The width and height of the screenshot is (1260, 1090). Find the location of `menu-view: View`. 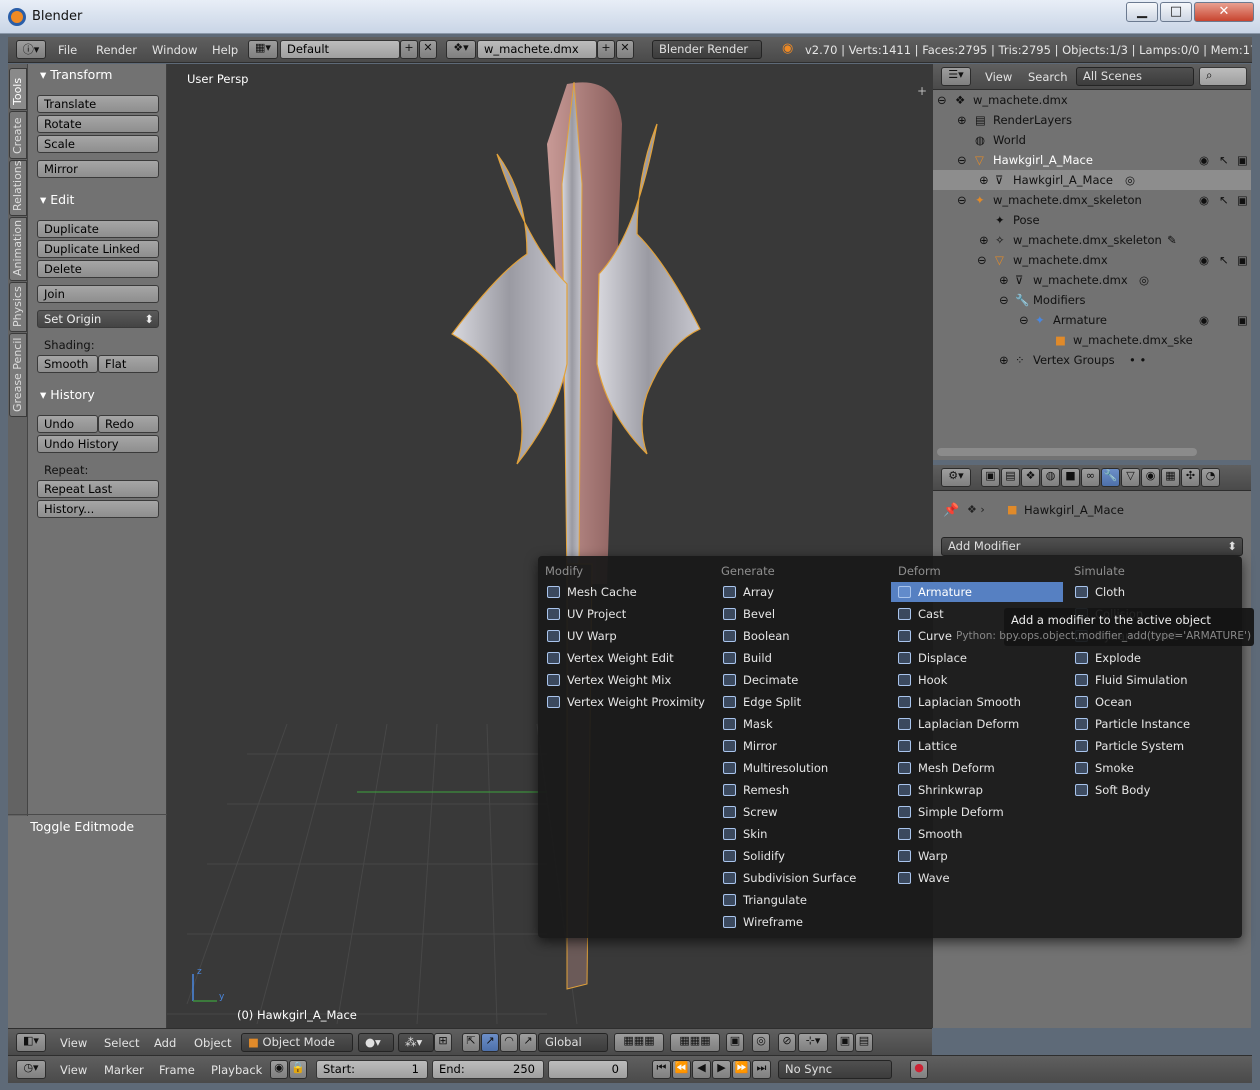

menu-view: View is located at coordinates (73, 1043).